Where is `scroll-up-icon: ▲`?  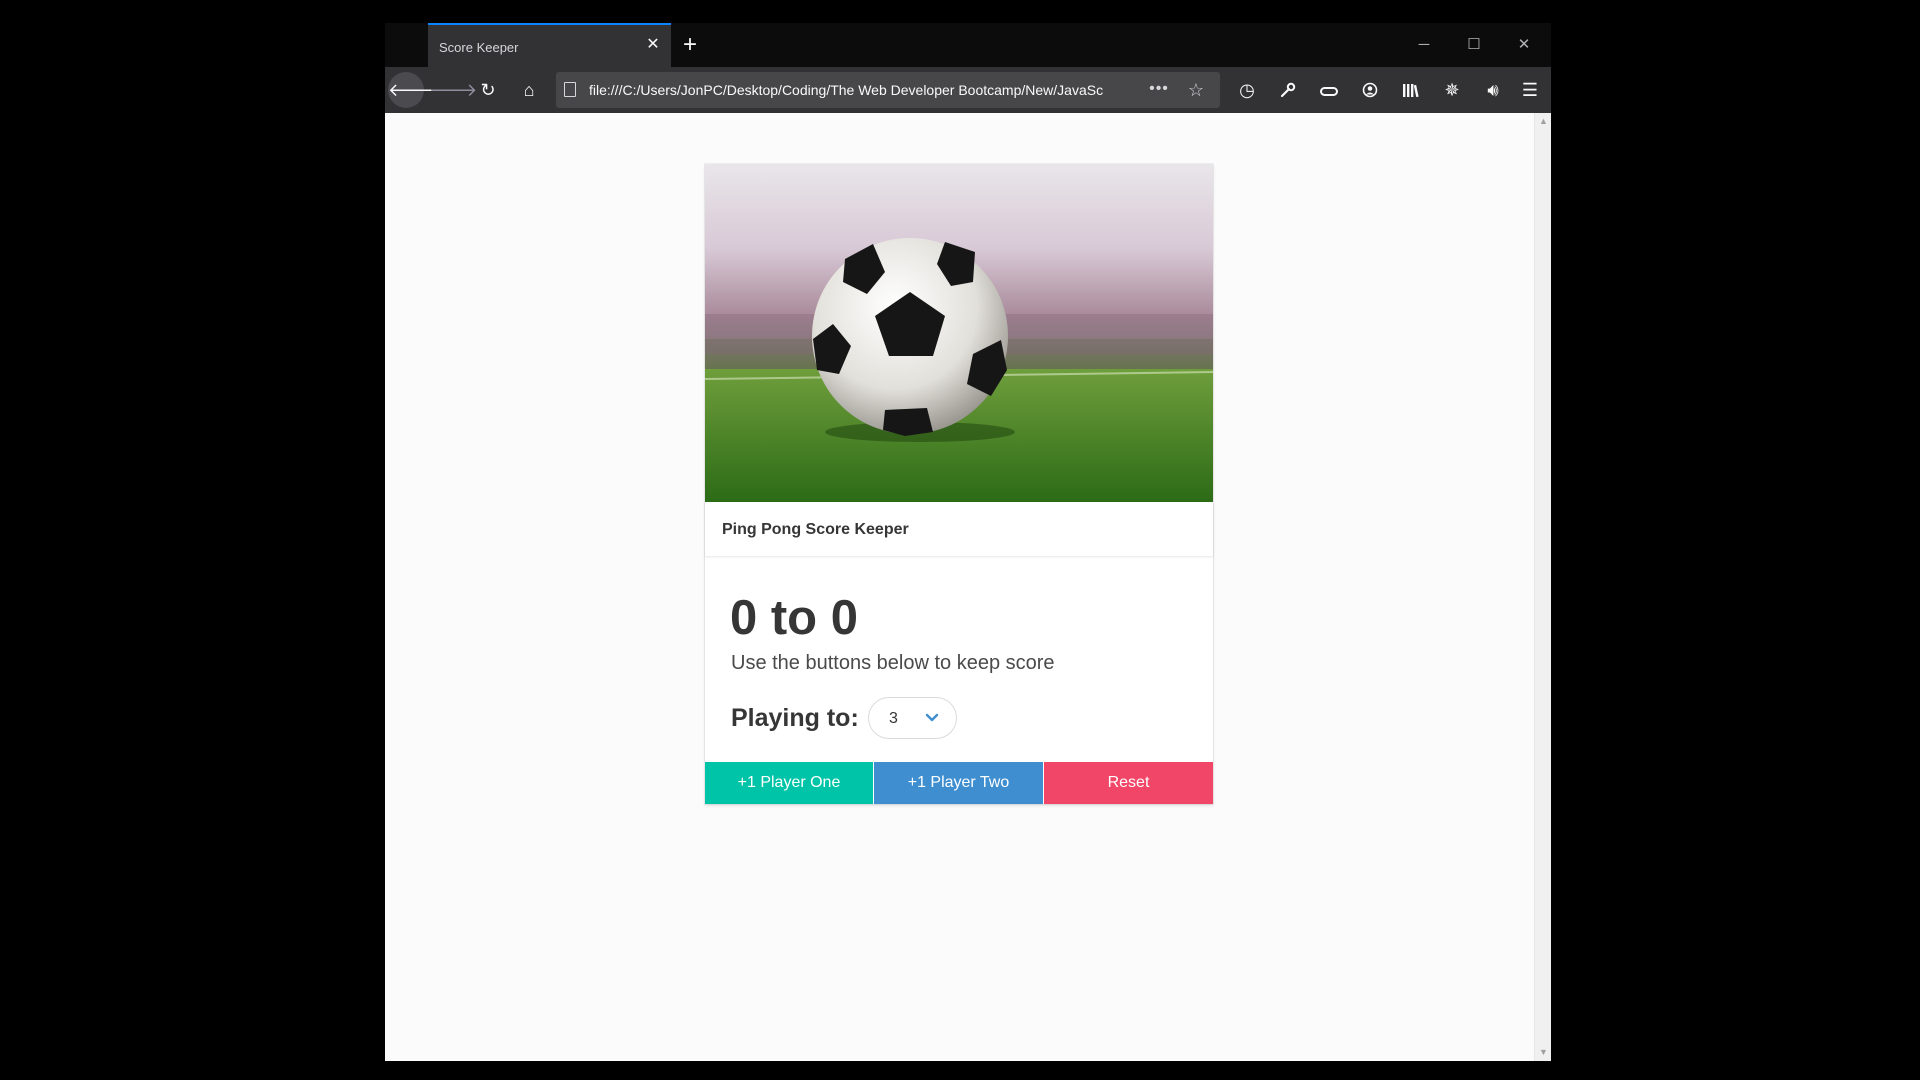
scroll-up-icon: ▲ is located at coordinates (1543, 121).